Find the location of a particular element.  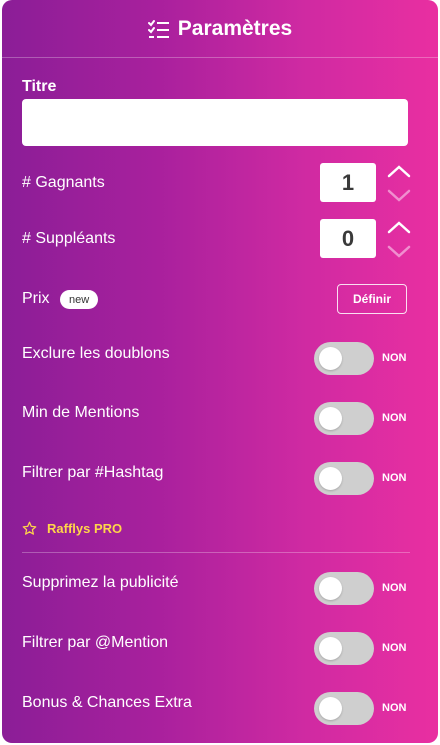

min-mentions-label: Min de Mentions is located at coordinates (81, 412).